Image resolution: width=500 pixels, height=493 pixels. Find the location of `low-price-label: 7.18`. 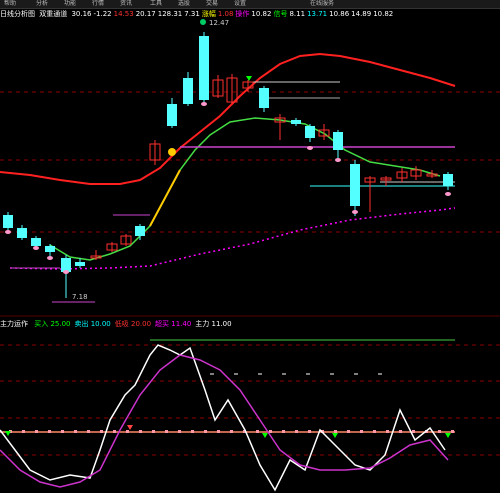

low-price-label: 7.18 is located at coordinates (80, 297).